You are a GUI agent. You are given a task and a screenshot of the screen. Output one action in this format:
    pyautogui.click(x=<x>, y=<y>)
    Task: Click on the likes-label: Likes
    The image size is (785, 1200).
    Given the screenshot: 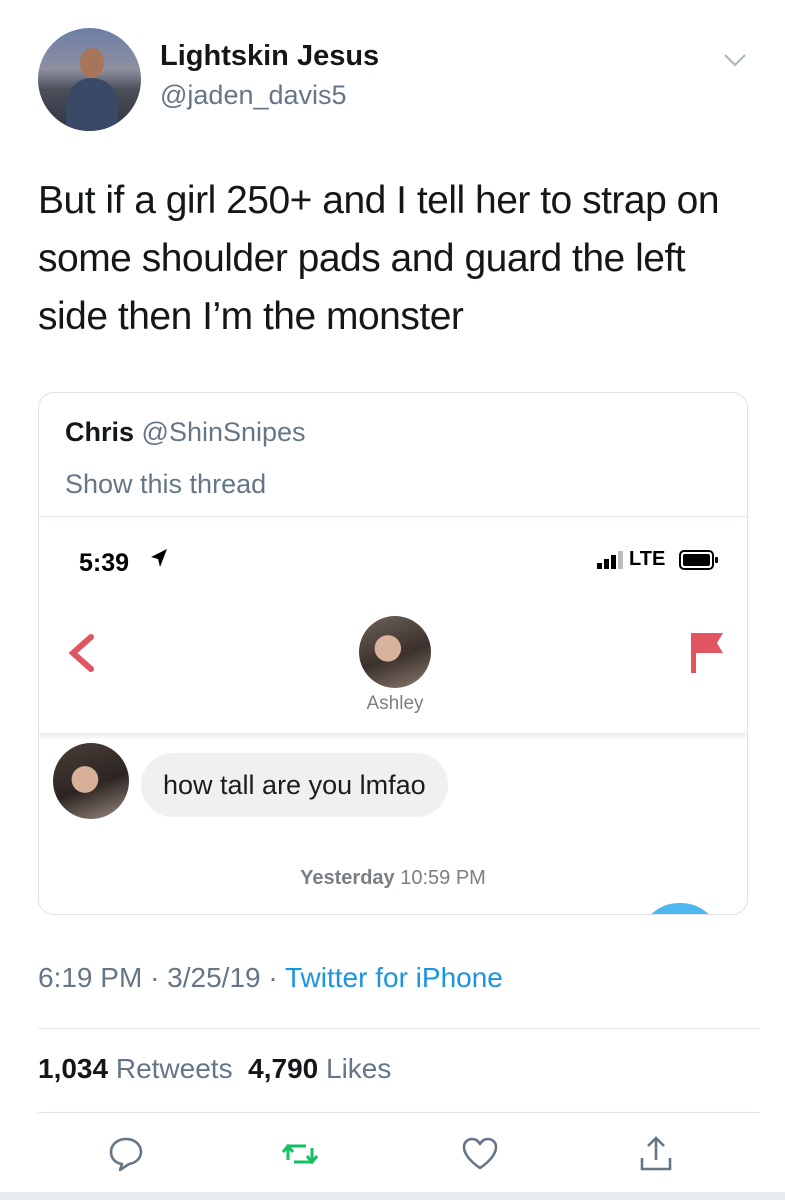 What is the action you would take?
    pyautogui.click(x=359, y=1068)
    